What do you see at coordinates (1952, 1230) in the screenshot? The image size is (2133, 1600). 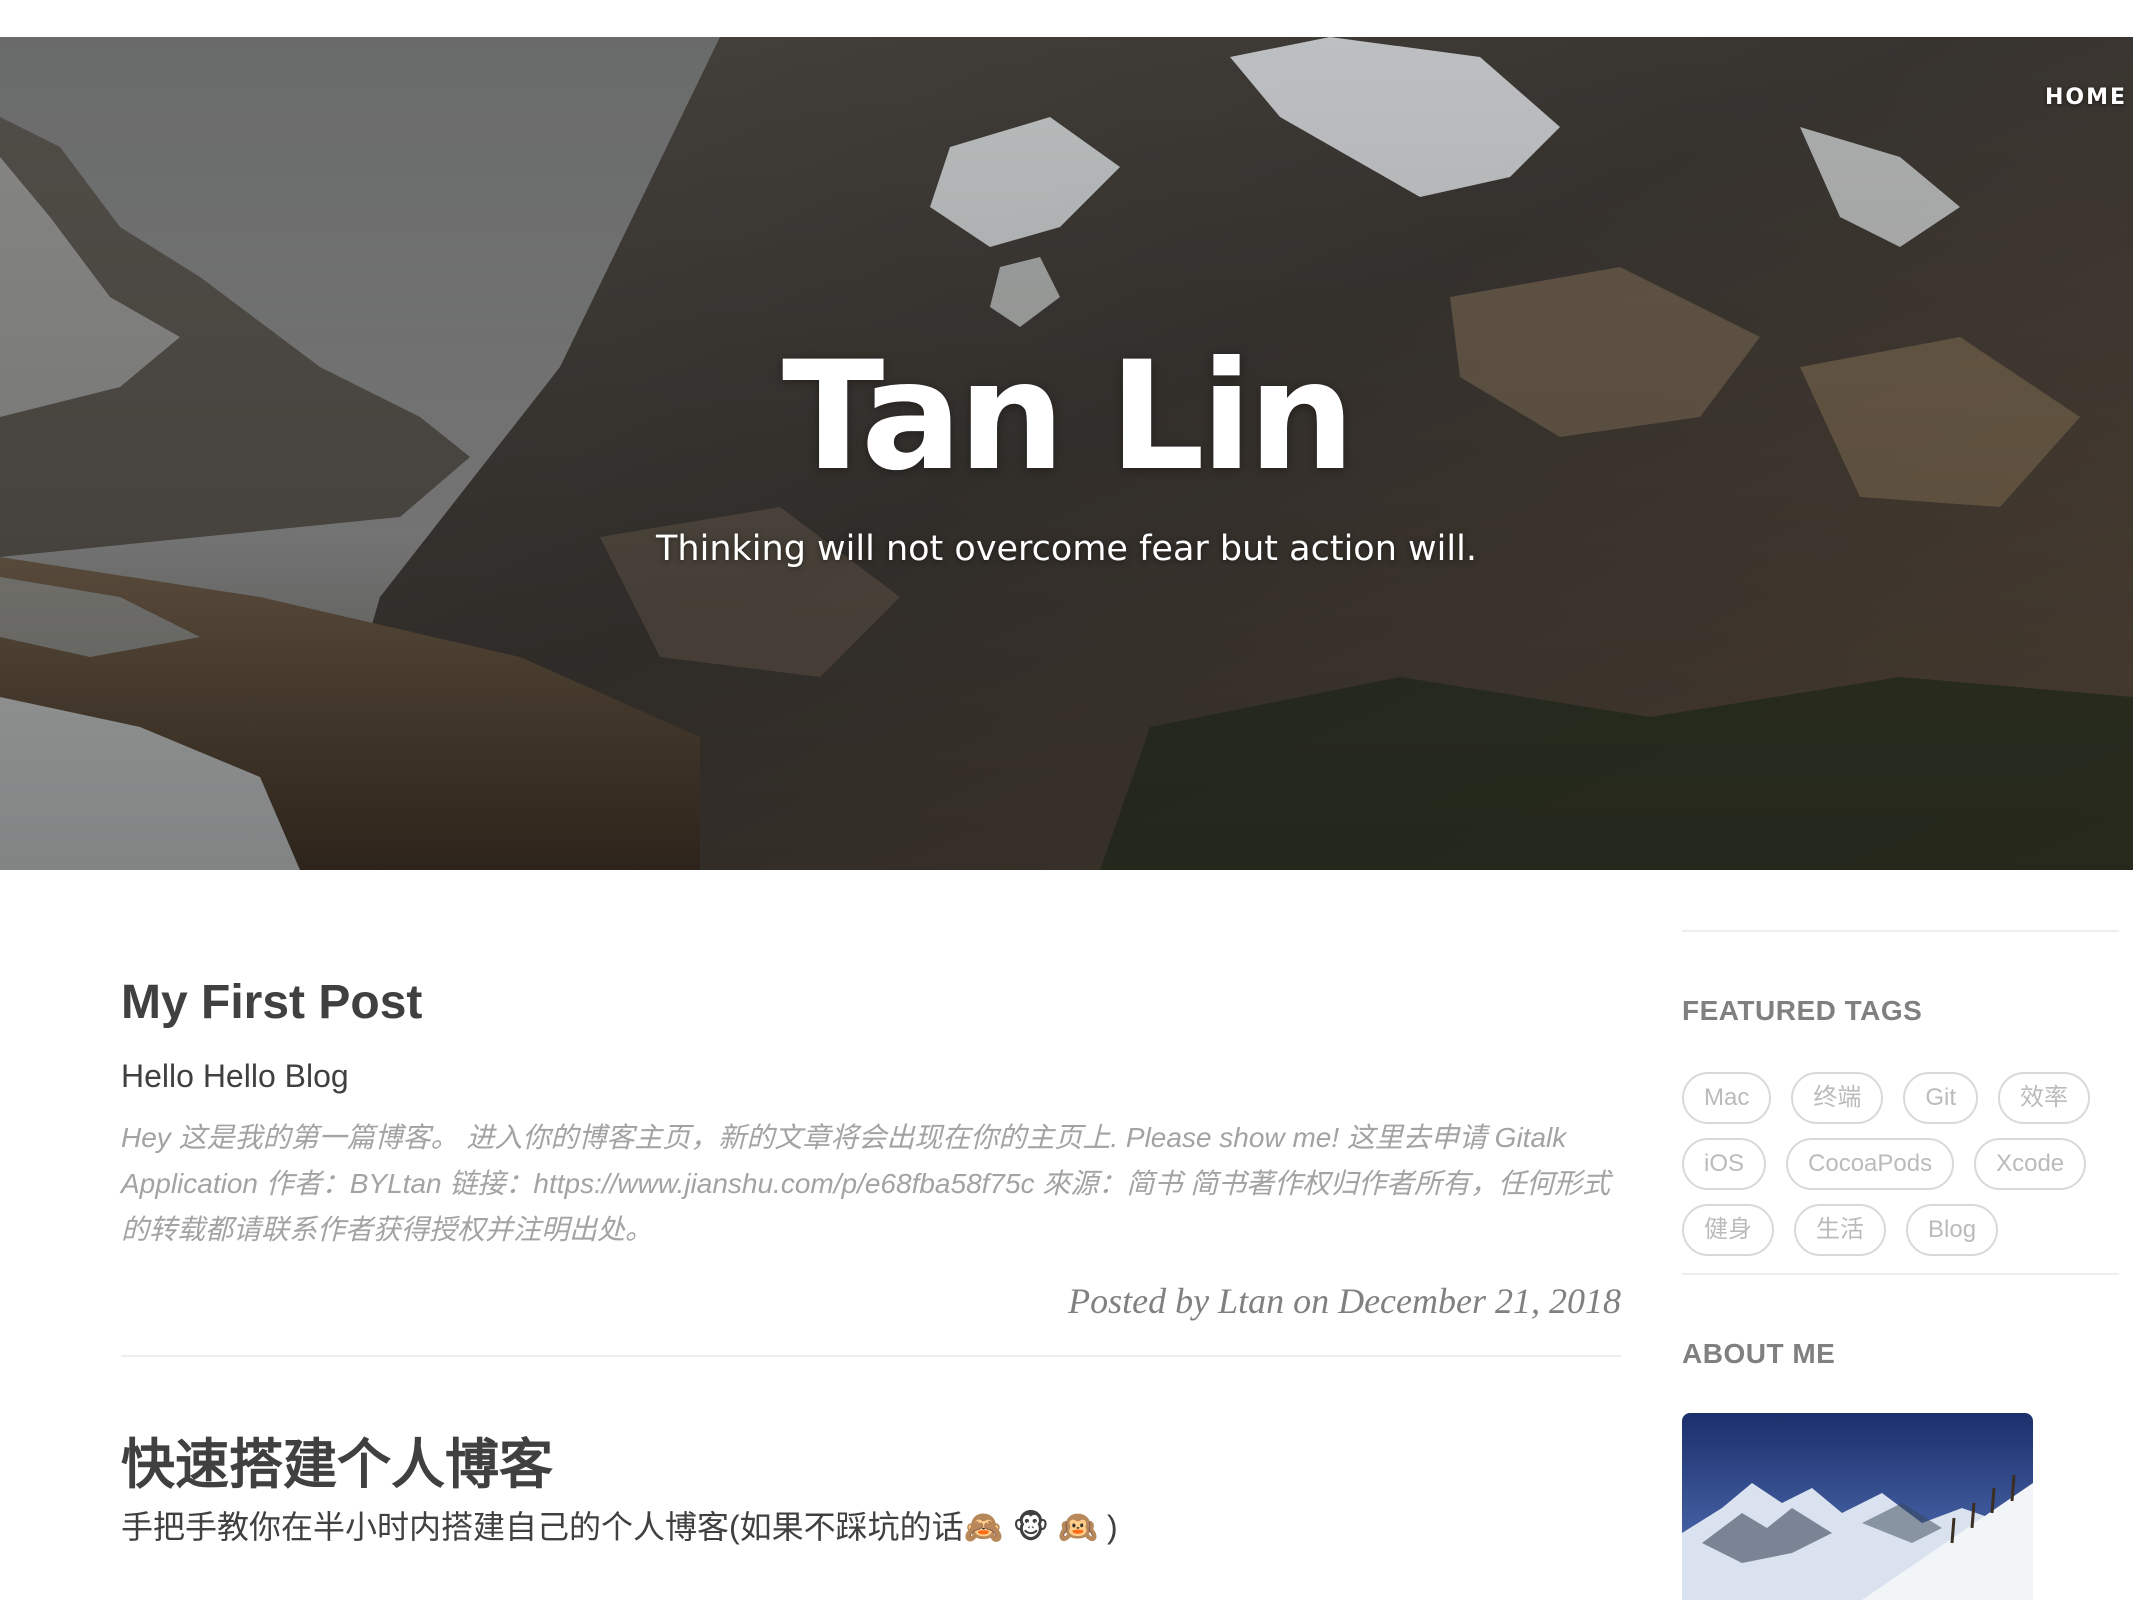 I see `tag-blog: Blog` at bounding box center [1952, 1230].